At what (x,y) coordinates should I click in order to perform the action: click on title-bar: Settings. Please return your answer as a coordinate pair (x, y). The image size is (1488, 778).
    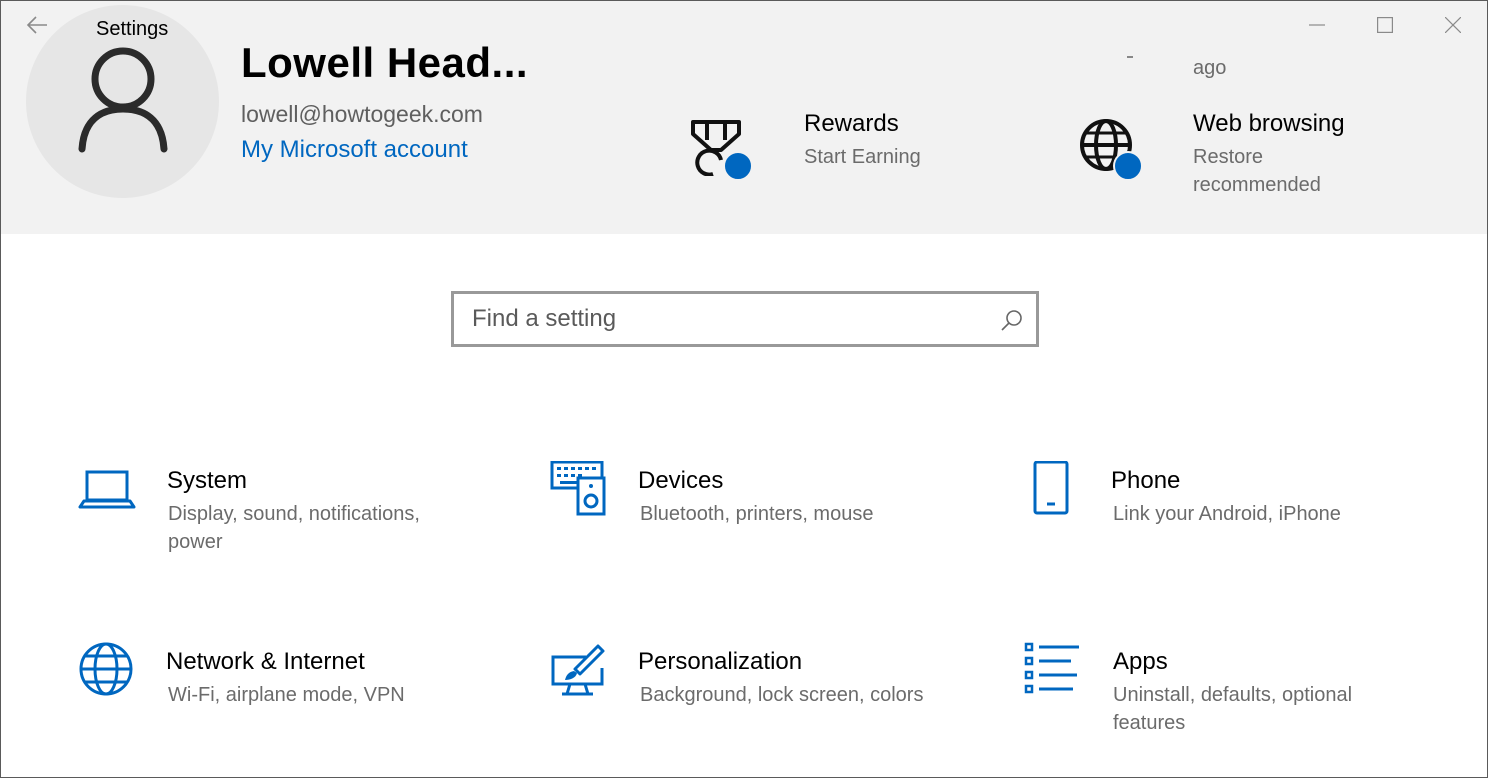
    Looking at the image, I should click on (744, 29).